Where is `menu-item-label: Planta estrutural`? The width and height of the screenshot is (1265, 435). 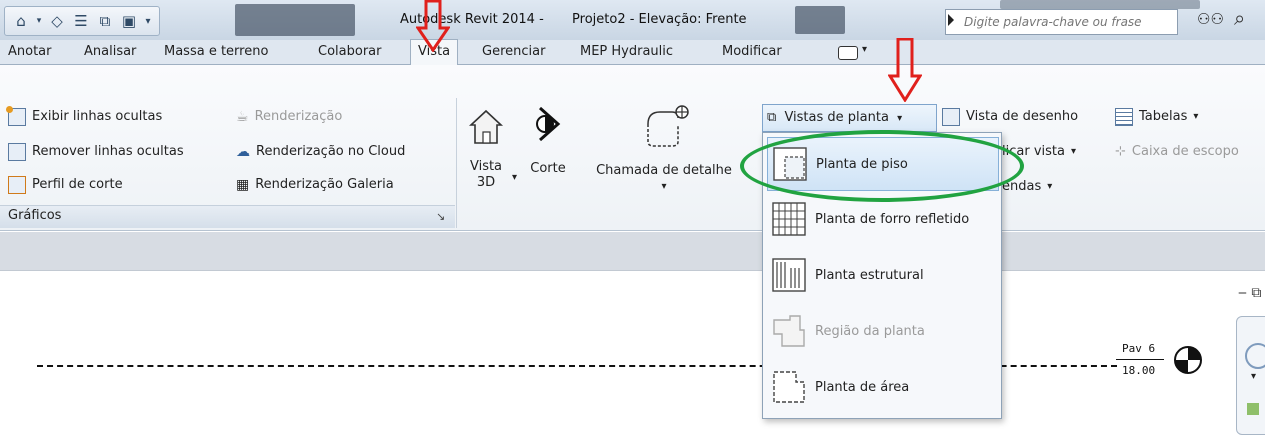
menu-item-label: Planta estrutural is located at coordinates (869, 275).